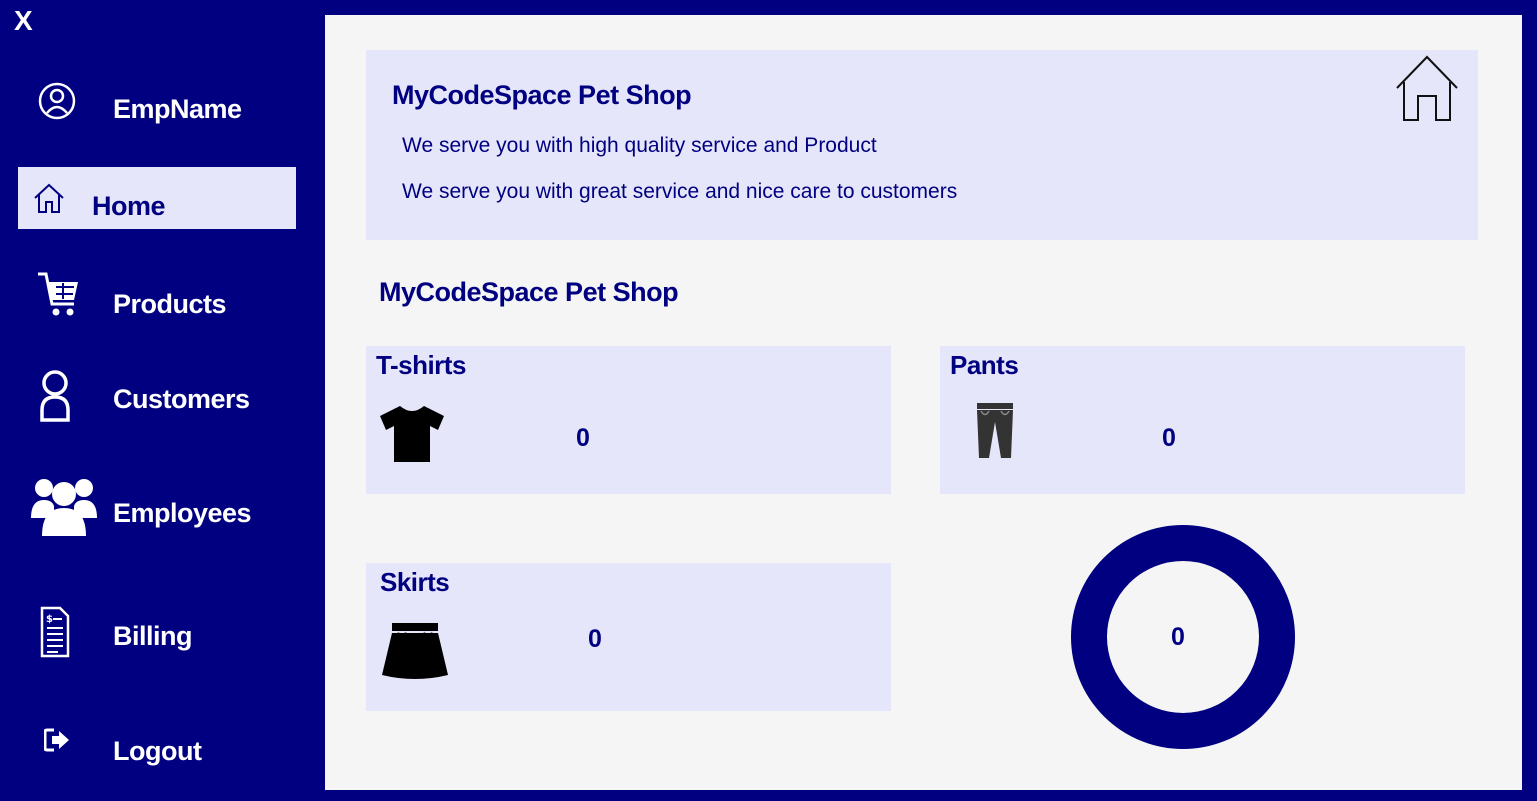 The height and width of the screenshot is (801, 1537). Describe the element at coordinates (55, 396) in the screenshot. I see `user-icon` at that location.